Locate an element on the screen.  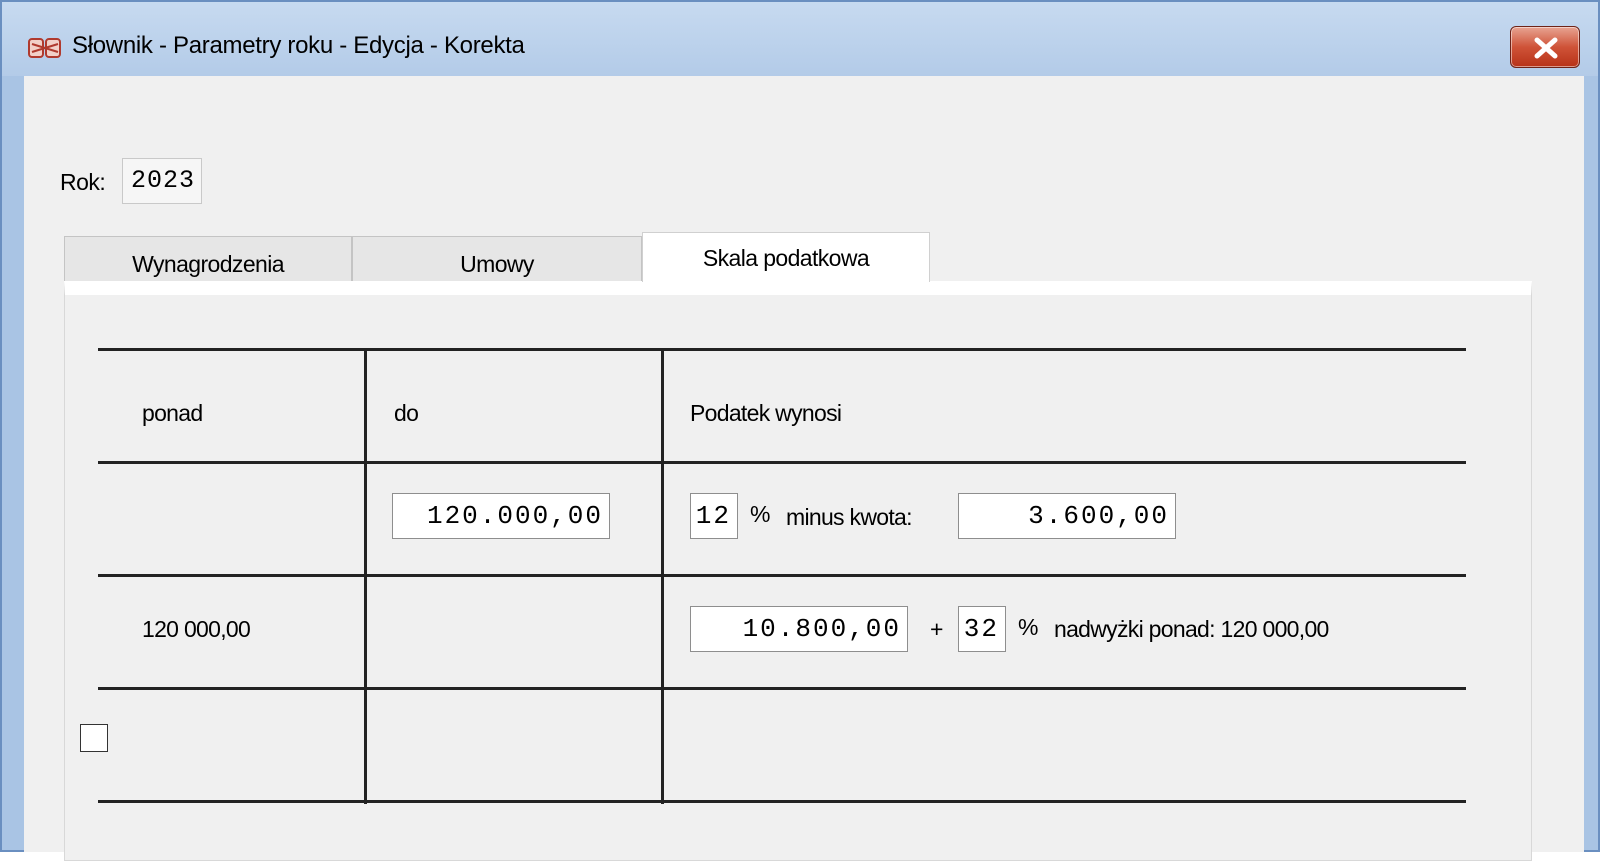
percent-sign-1: % is located at coordinates (760, 514).